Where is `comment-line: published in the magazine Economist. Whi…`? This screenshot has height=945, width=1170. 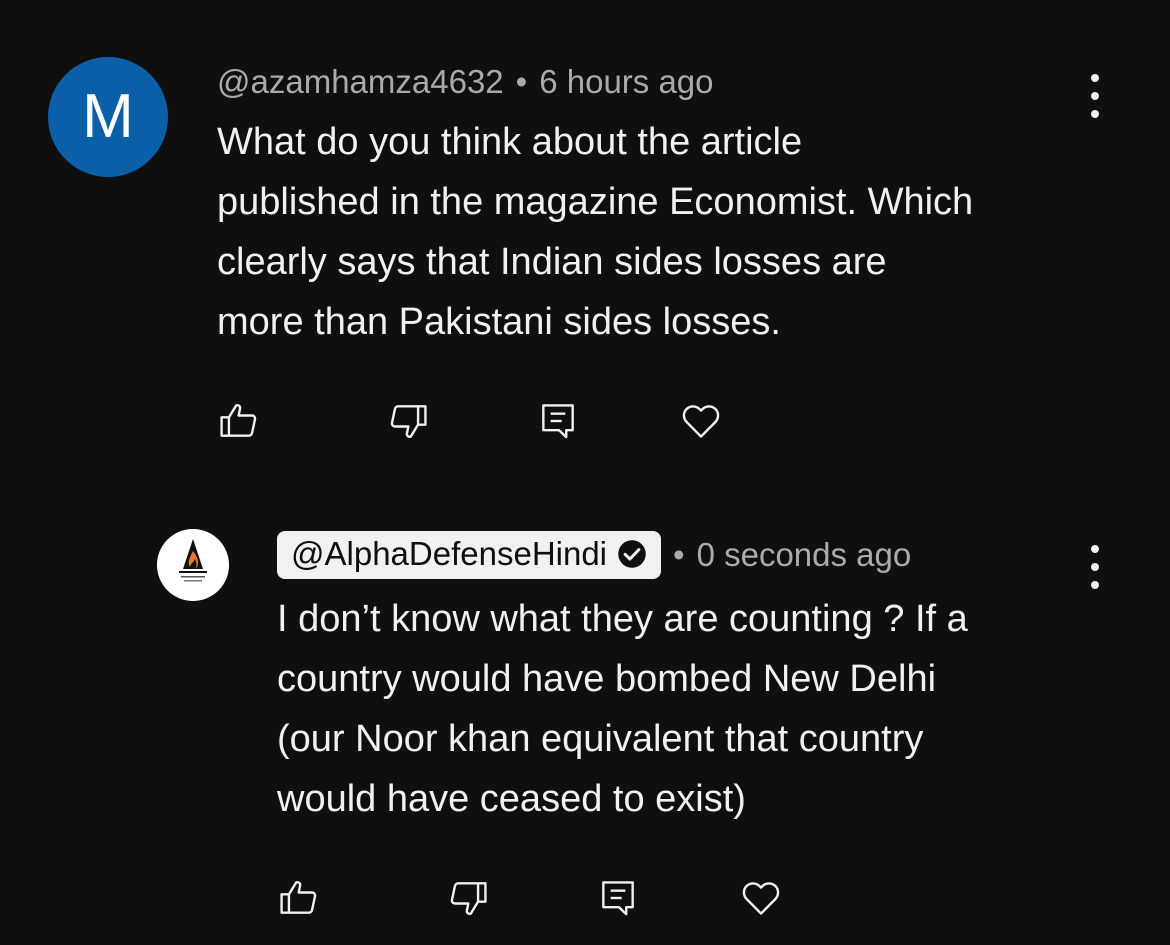
comment-line: published in the magazine Economist. Whi… is located at coordinates (595, 202).